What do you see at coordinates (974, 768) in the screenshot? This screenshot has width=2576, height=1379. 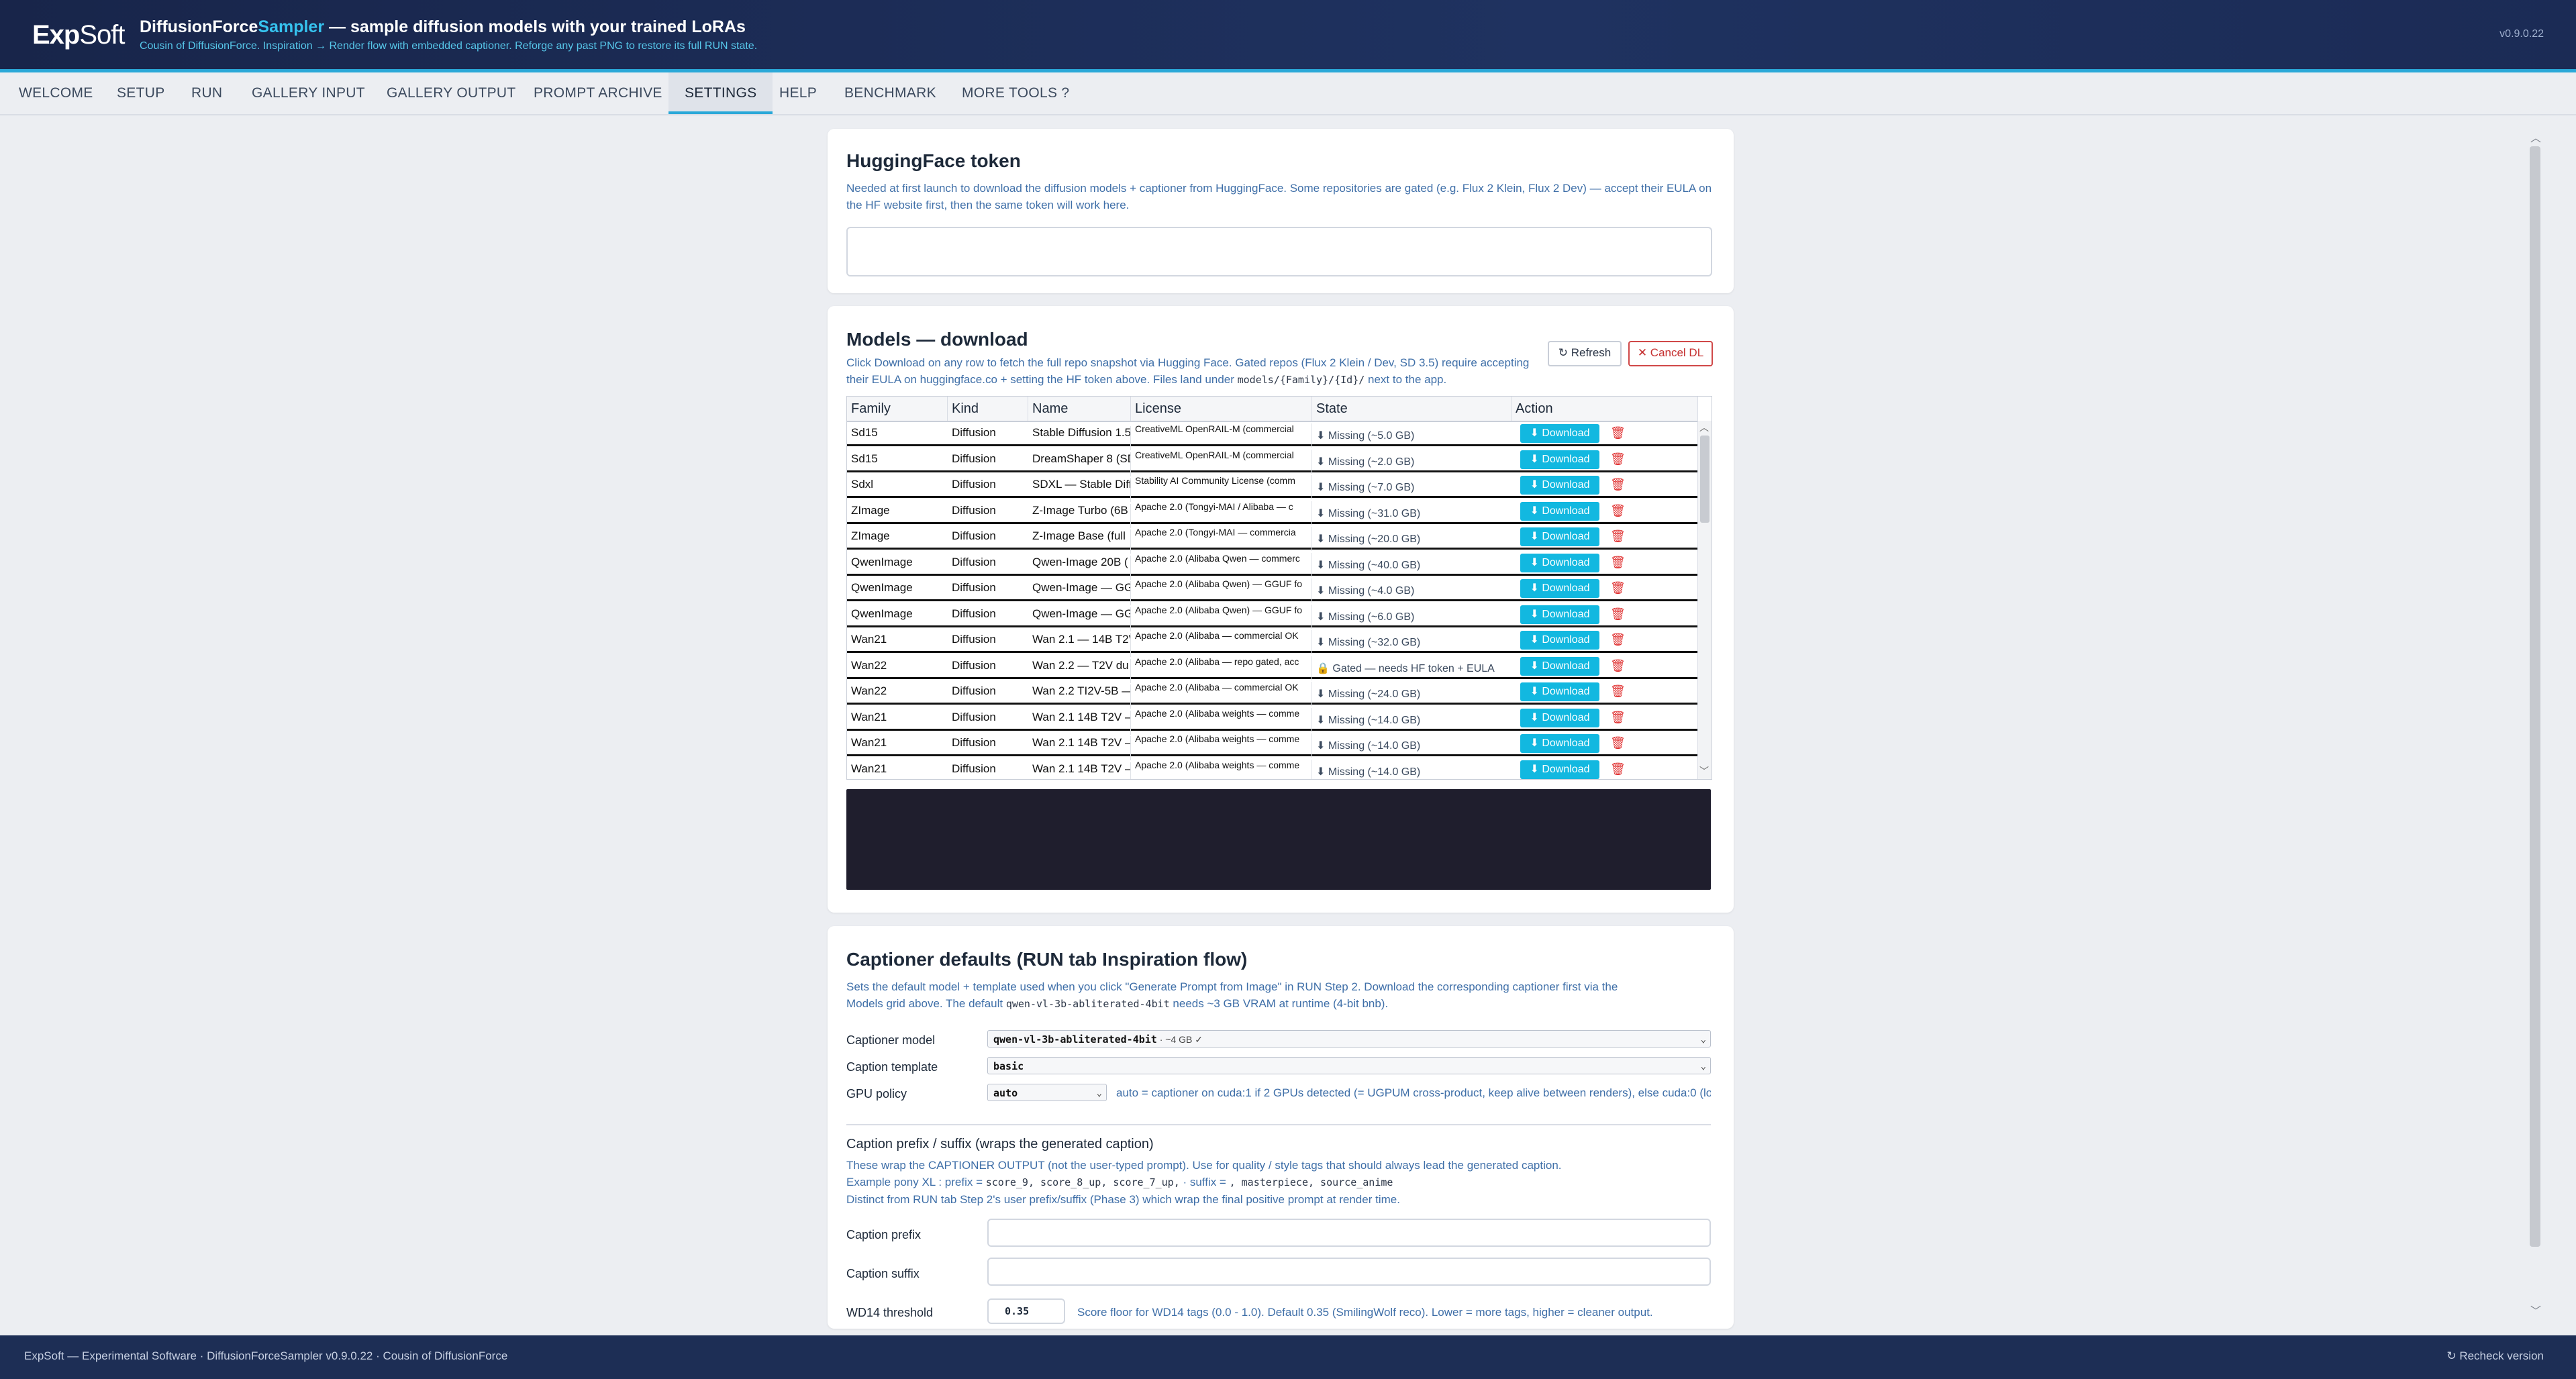 I see `model-kind: Diffusion` at bounding box center [974, 768].